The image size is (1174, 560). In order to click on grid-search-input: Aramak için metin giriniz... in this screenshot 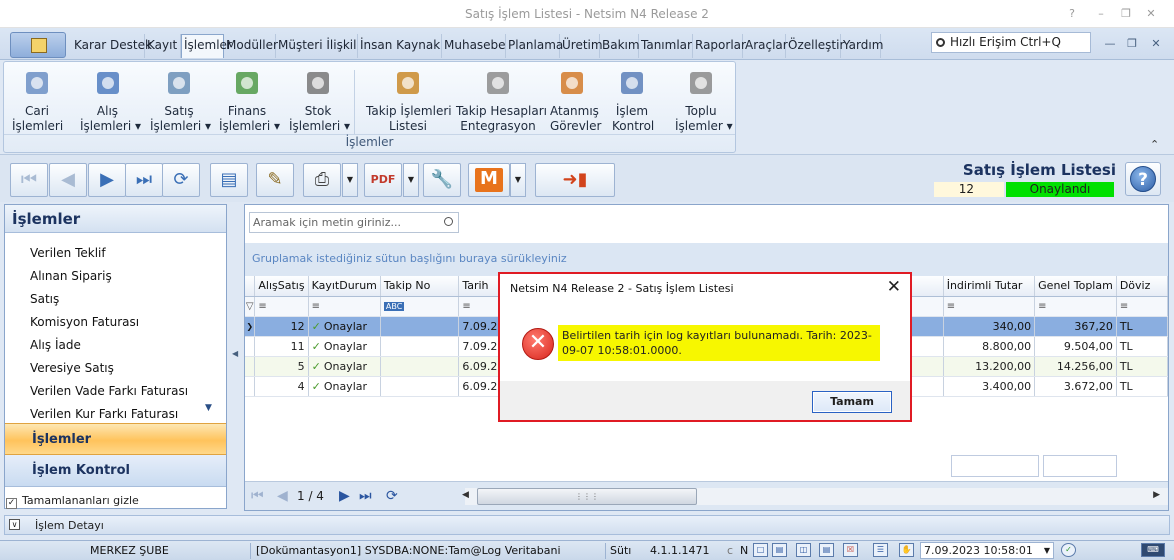, I will do `click(354, 222)`.